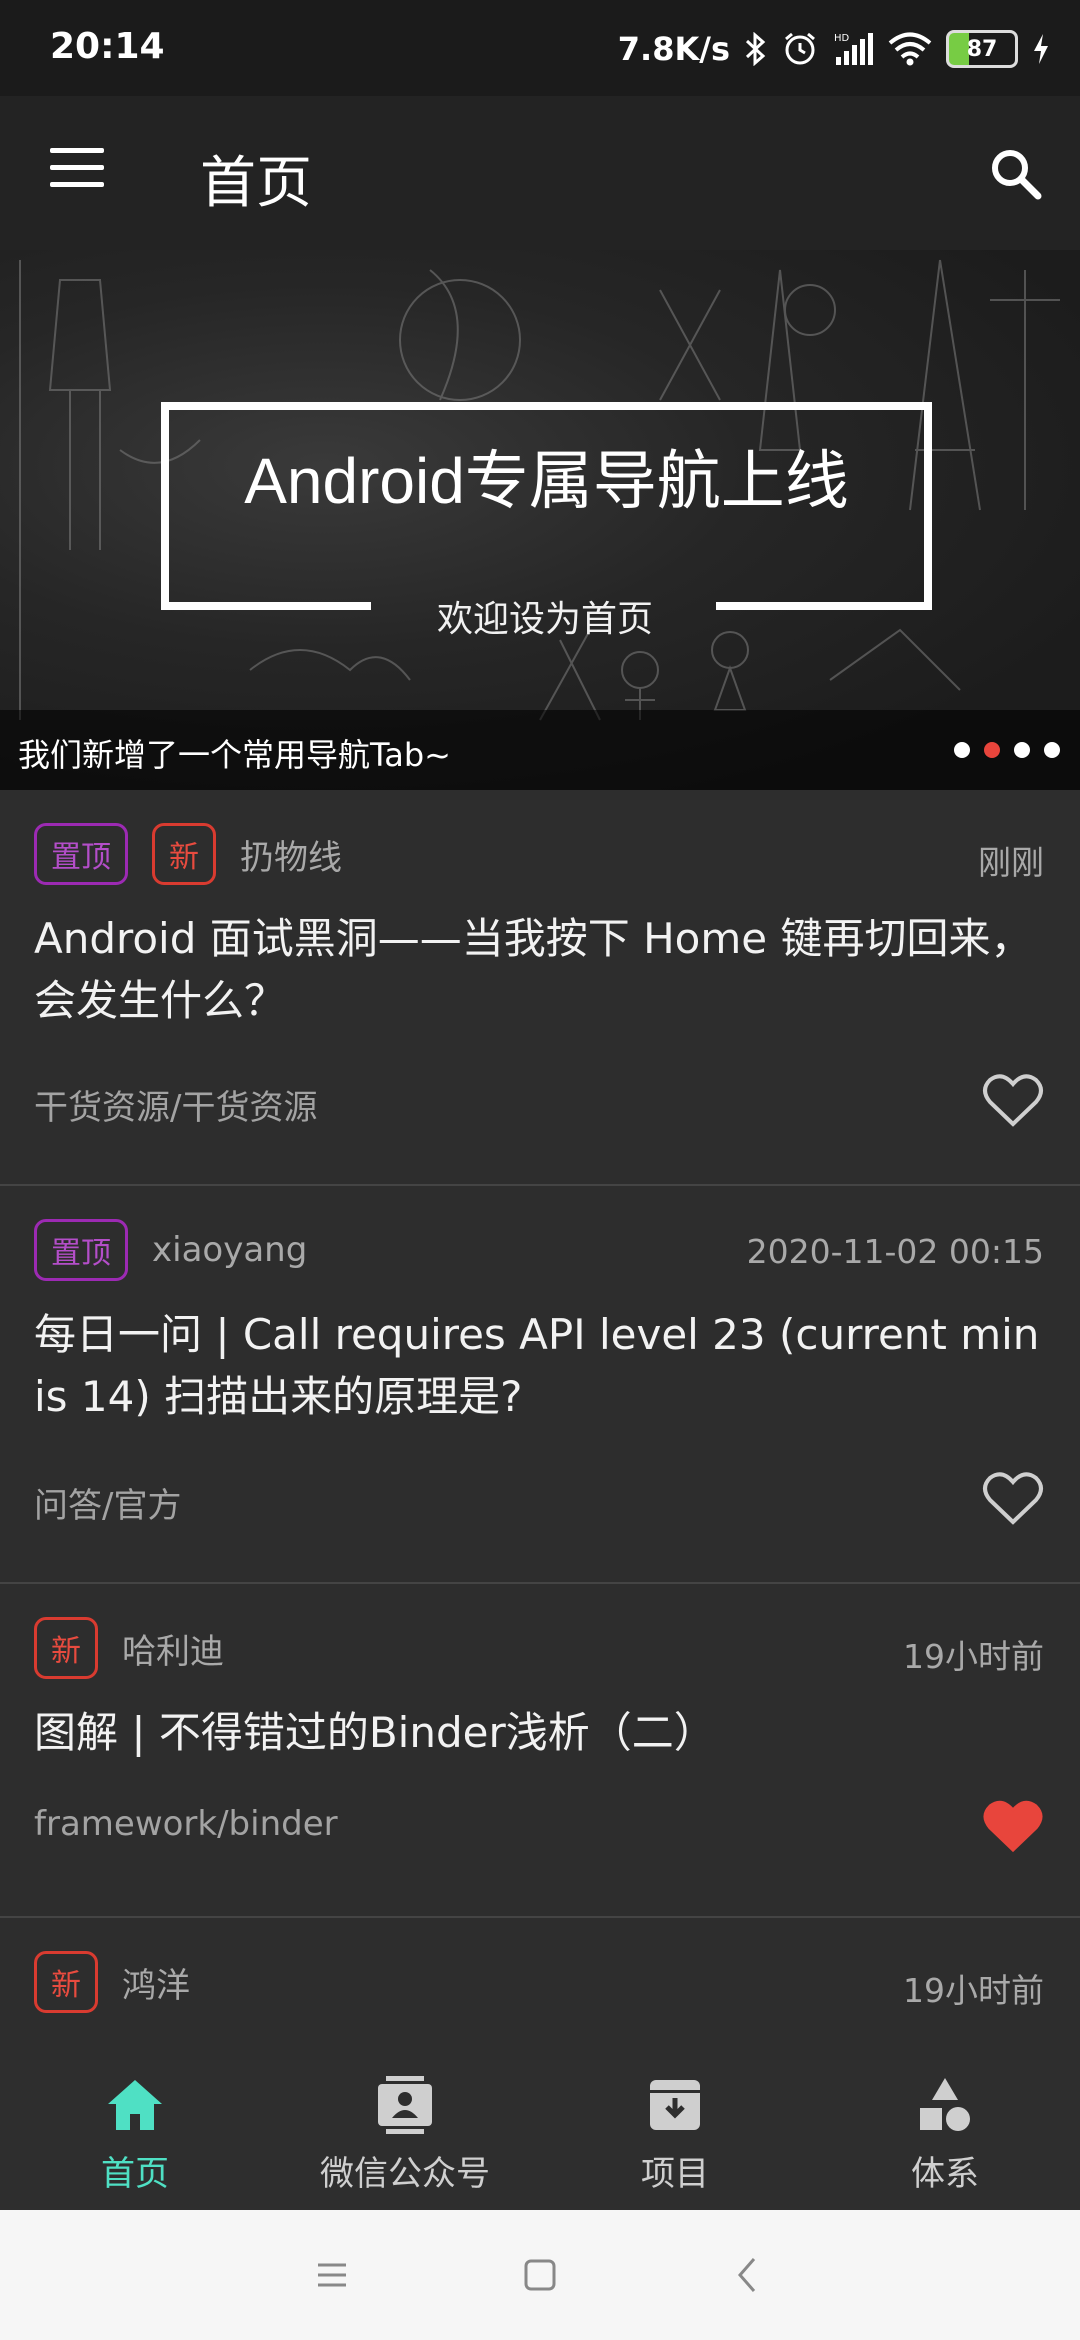 The width and height of the screenshot is (1080, 2340). I want to click on article-title: Android 面试黑洞——当我按下 Home 键再切回来，会发生什么？, so click(539, 970).